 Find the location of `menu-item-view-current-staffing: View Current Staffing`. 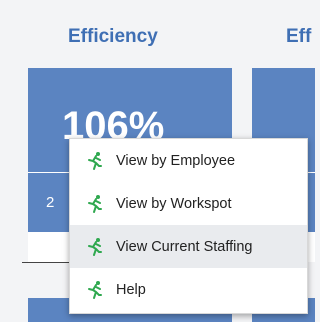

menu-item-view-current-staffing: View Current Staffing is located at coordinates (188, 246).